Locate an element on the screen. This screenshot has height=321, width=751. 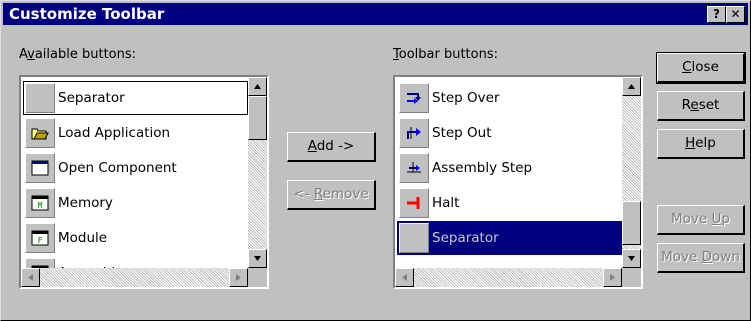
reset-button: Reset is located at coordinates (701, 106).